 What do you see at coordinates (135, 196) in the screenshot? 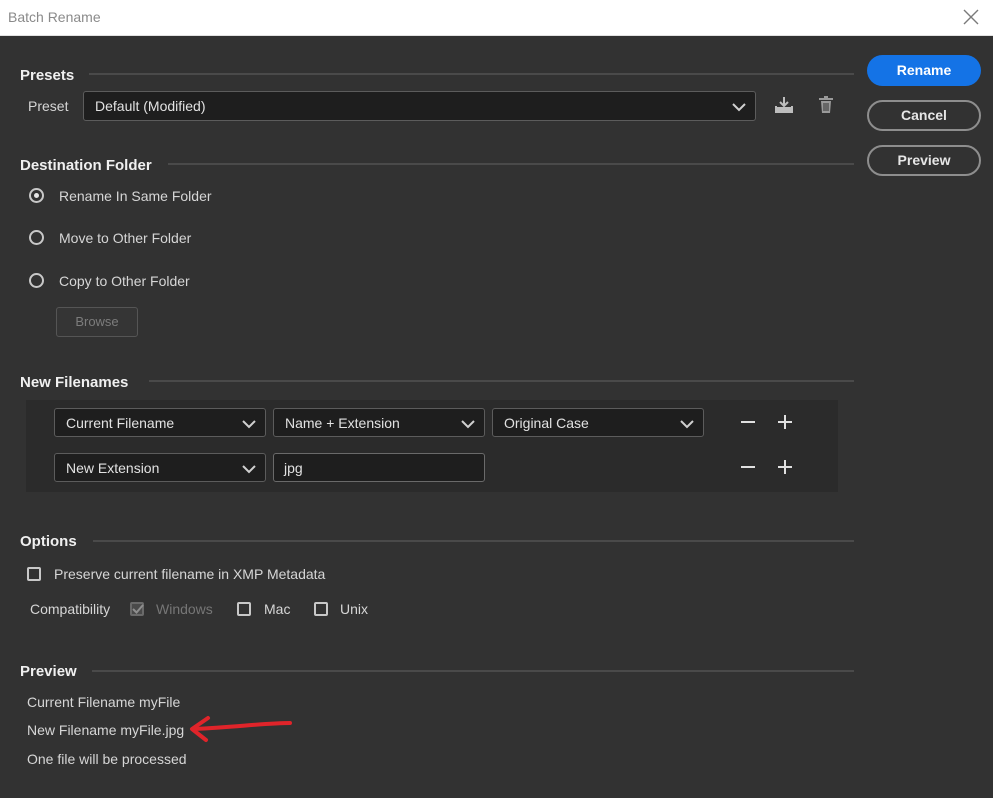
I see `rename-same-folder-label: Rename In Same Folder` at bounding box center [135, 196].